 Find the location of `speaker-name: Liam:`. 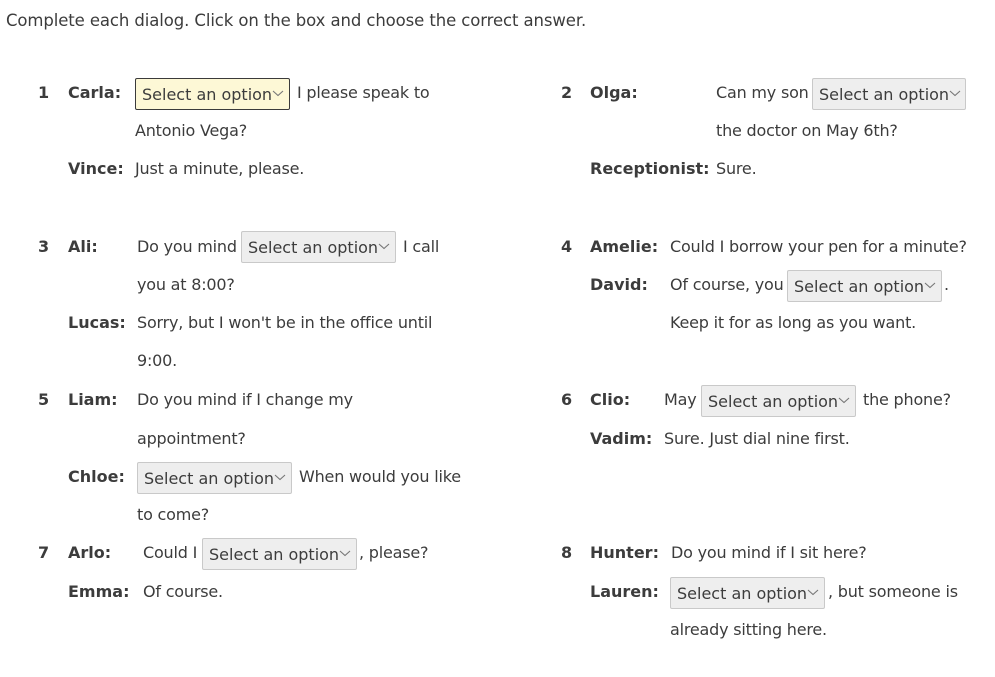

speaker-name: Liam: is located at coordinates (93, 399).